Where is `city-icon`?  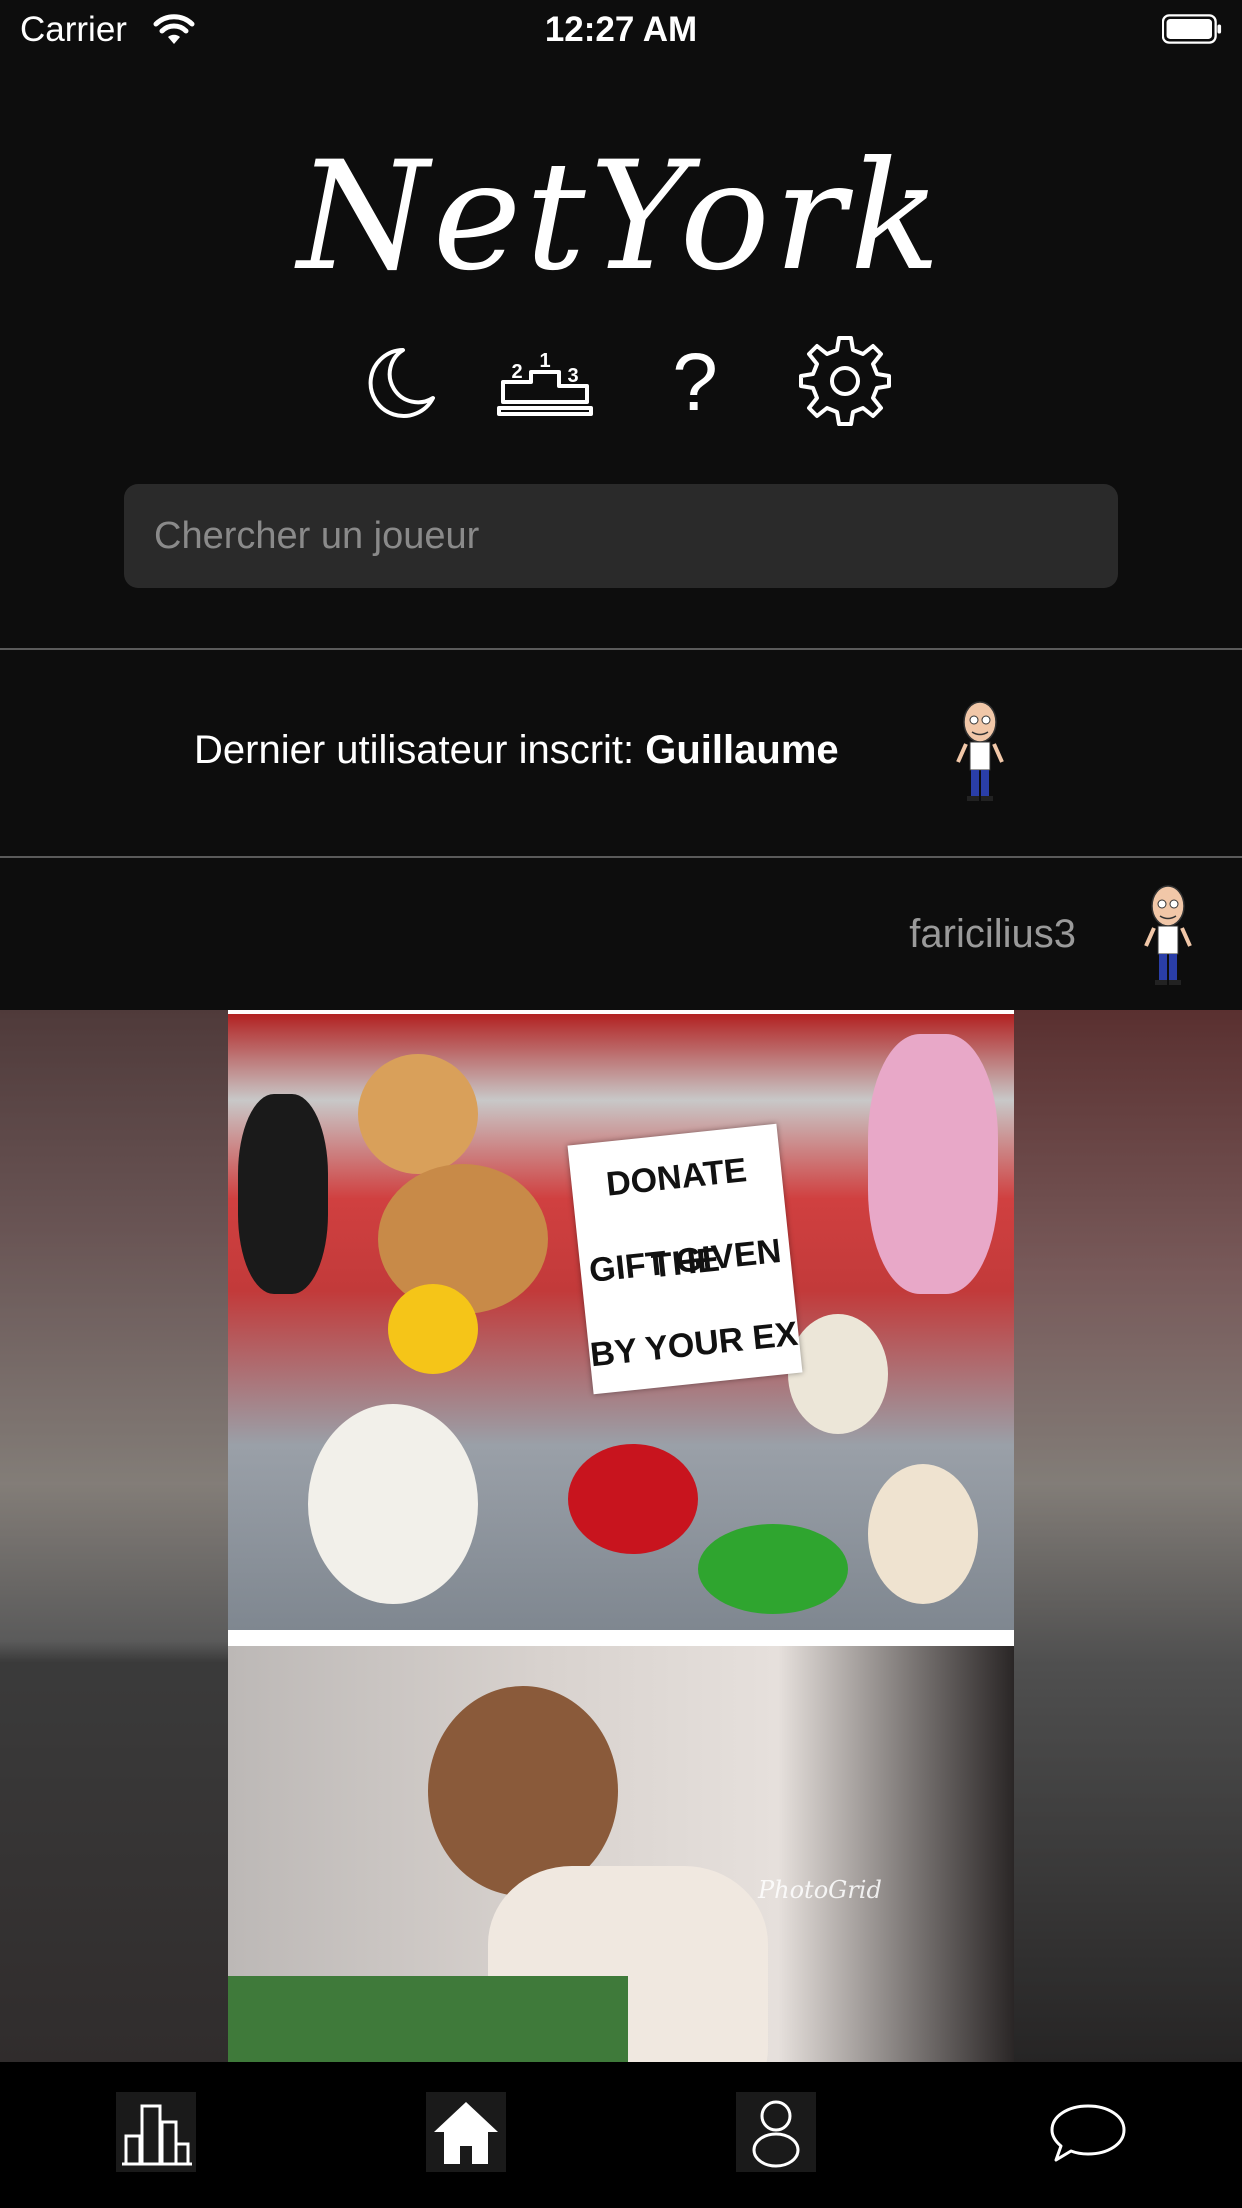 city-icon is located at coordinates (156, 2132).